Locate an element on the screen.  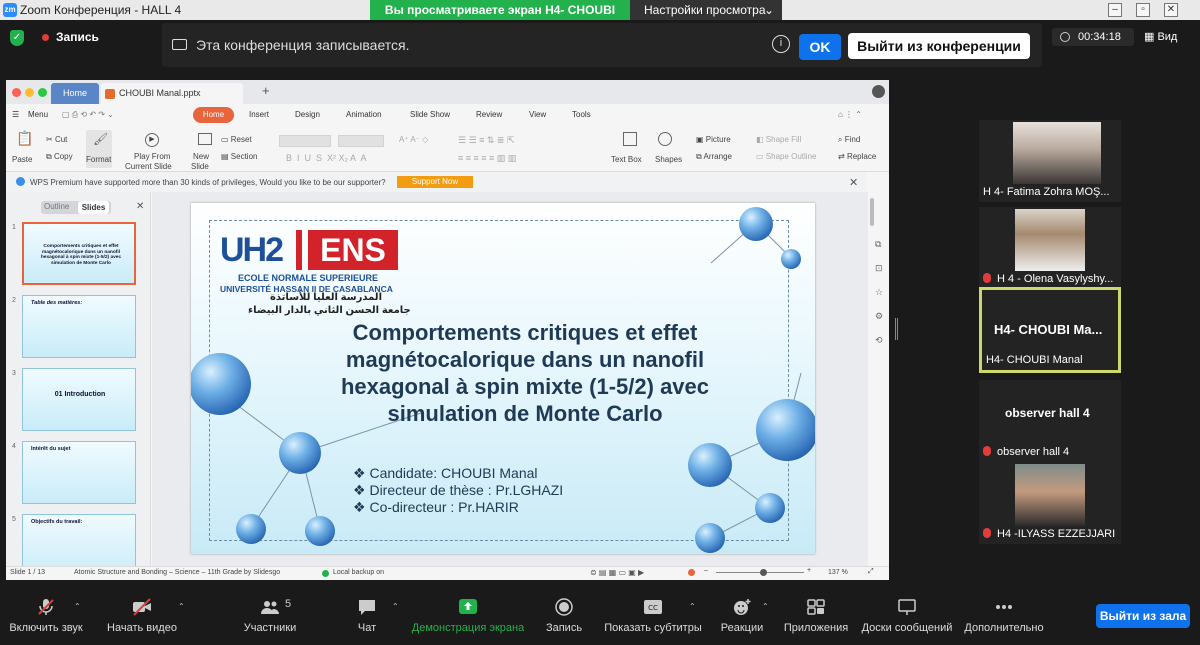
font-size-icons: A⁺ A⁻ ◇ is located at coordinates (413, 139).